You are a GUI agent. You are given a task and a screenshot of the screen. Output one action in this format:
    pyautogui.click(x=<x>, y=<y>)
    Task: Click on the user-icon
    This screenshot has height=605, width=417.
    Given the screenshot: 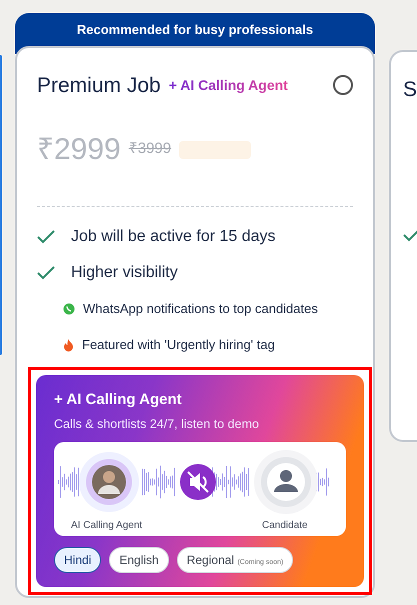 What is the action you would take?
    pyautogui.click(x=286, y=482)
    